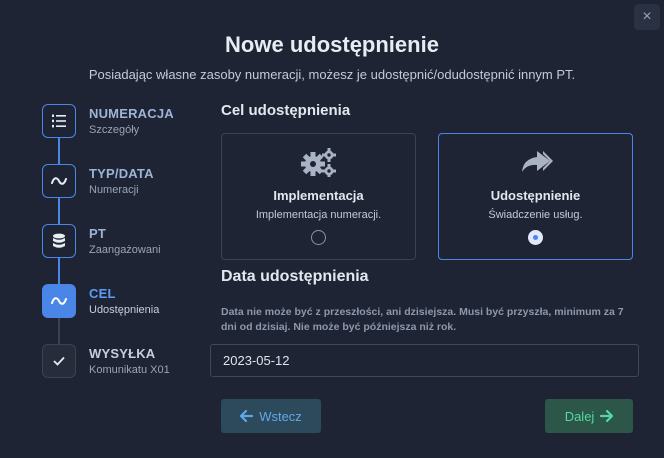 This screenshot has height=458, width=664. Describe the element at coordinates (536, 162) in the screenshot. I see `share-icon` at that location.